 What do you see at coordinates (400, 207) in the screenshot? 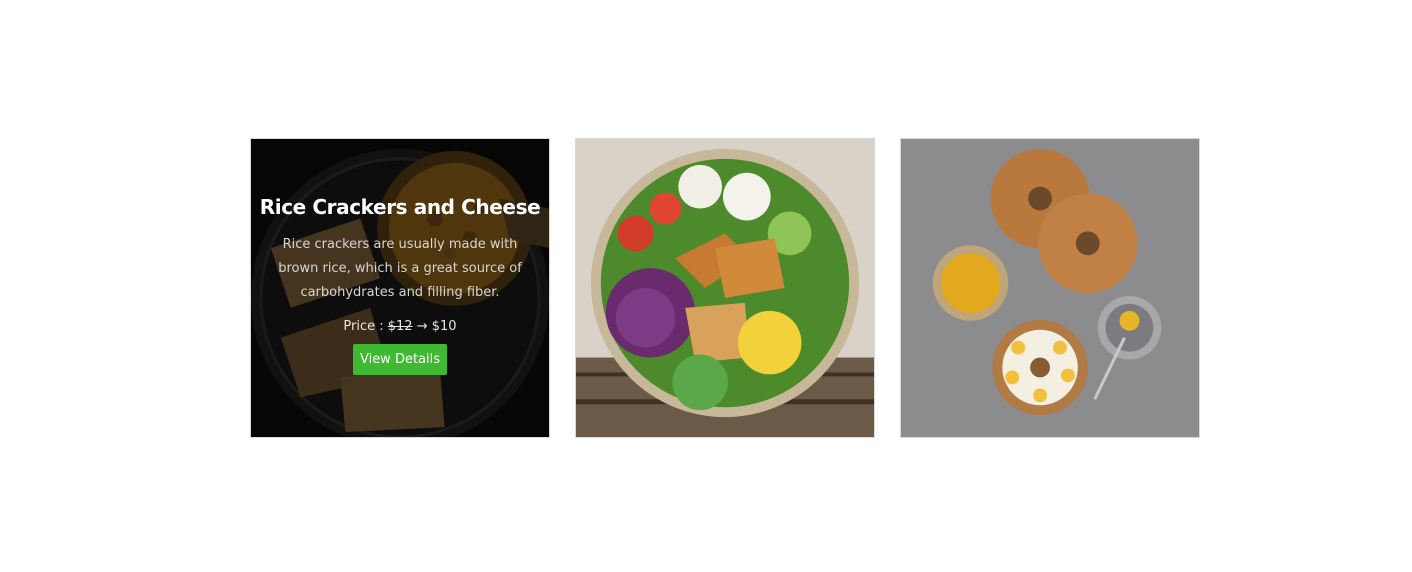
I see `card-title: Rice Crackers and Cheese` at bounding box center [400, 207].